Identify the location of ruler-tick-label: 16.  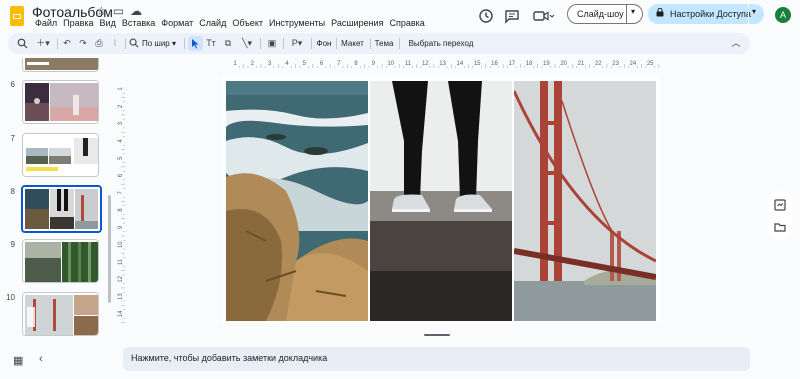
(494, 64).